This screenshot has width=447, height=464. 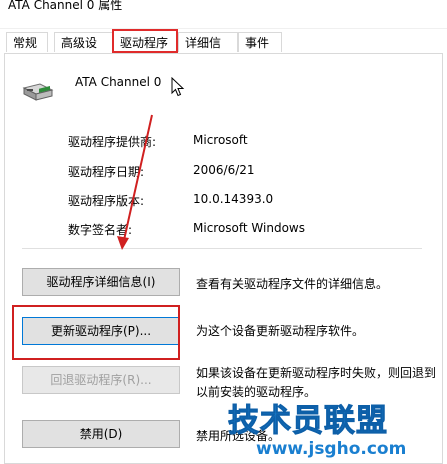 What do you see at coordinates (145, 41) in the screenshot?
I see `tab-driver: 驱动程序` at bounding box center [145, 41].